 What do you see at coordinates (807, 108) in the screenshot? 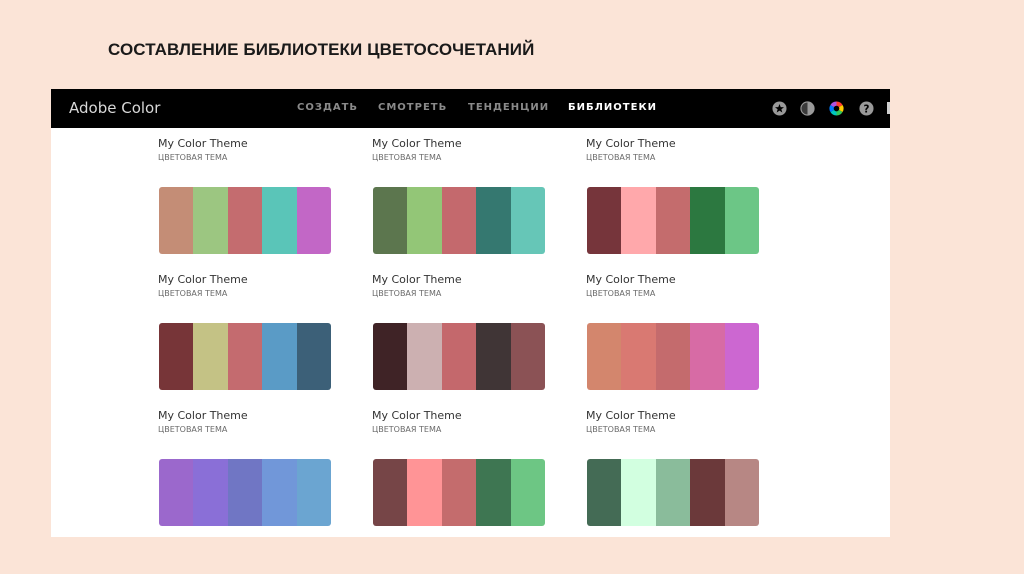
I see `contrast-icon` at bounding box center [807, 108].